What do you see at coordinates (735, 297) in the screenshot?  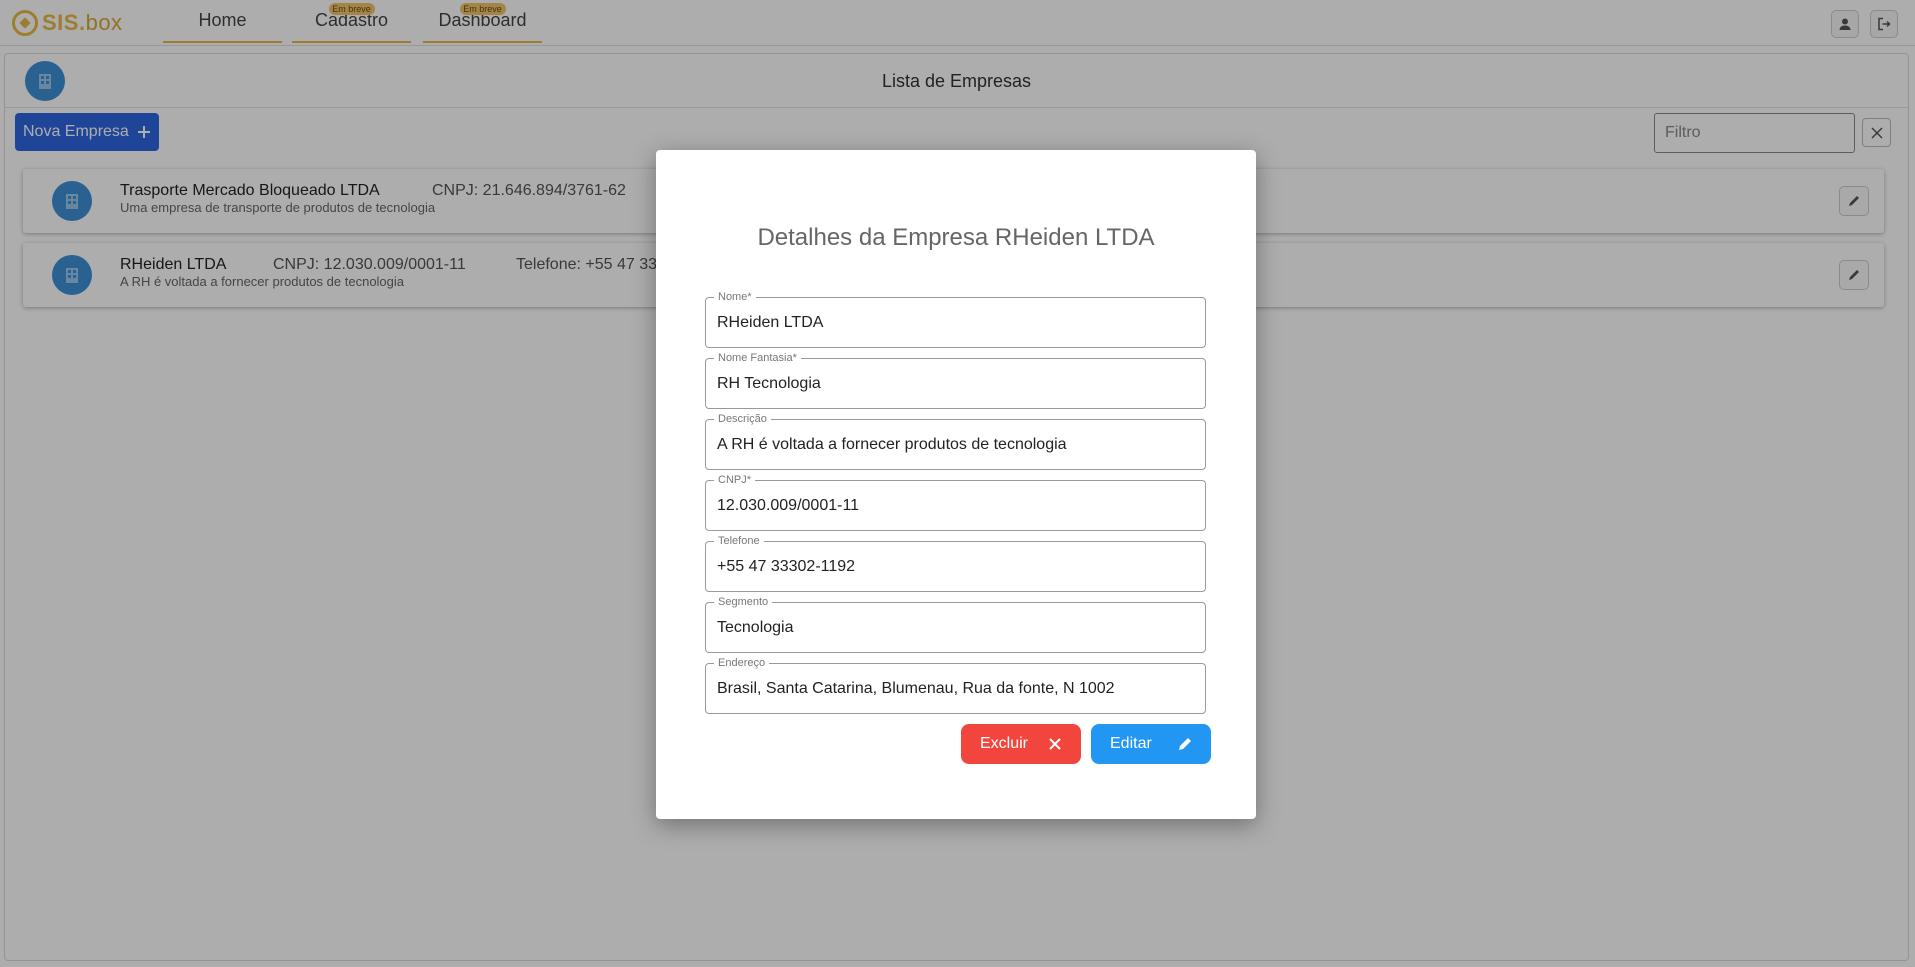 I see `field-label: Nome*` at bounding box center [735, 297].